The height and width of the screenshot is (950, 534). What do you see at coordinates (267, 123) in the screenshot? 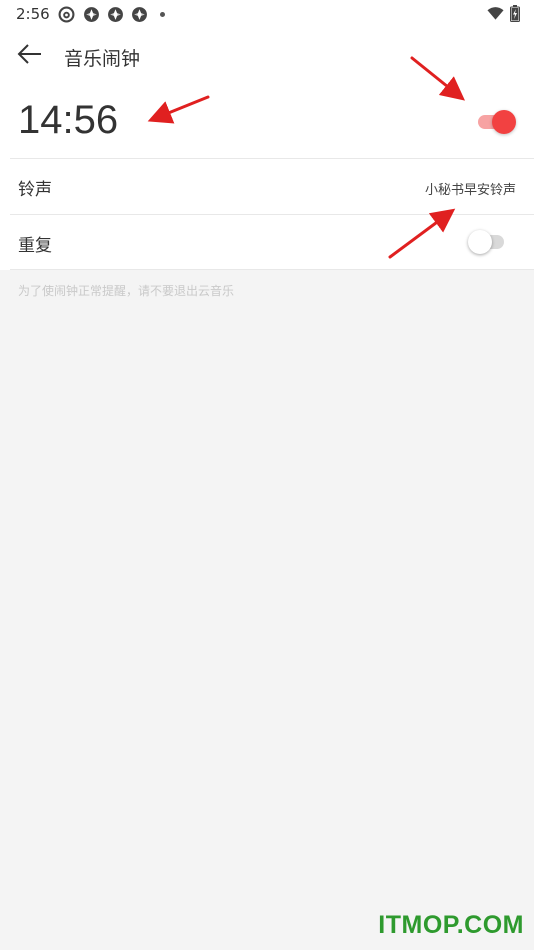
I see `alarm-time-row: 14:56` at bounding box center [267, 123].